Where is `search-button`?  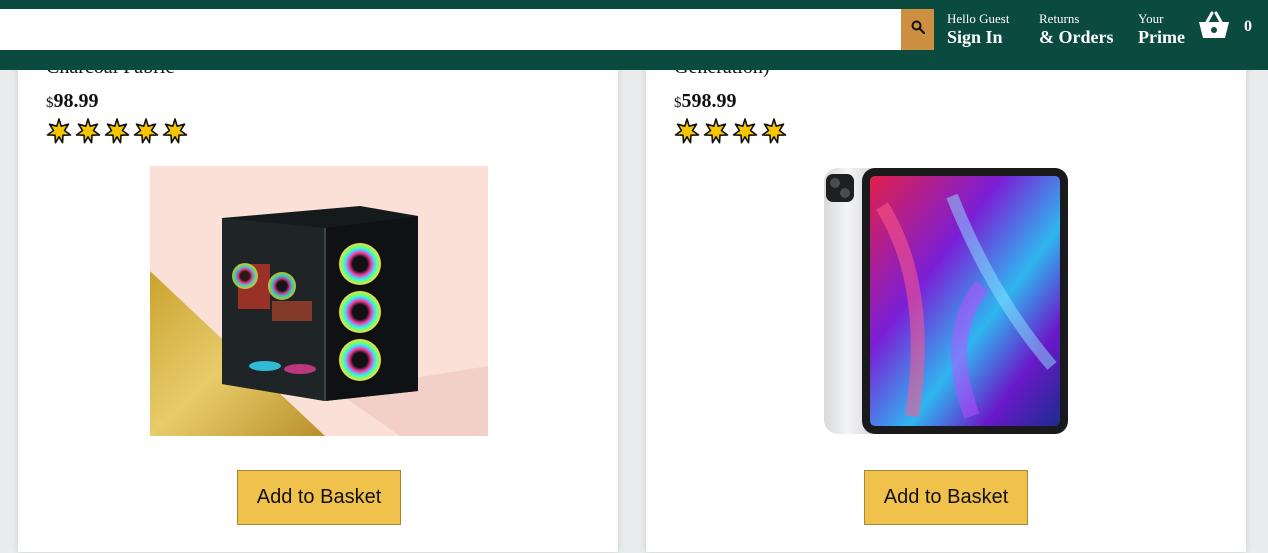 search-button is located at coordinates (917, 29).